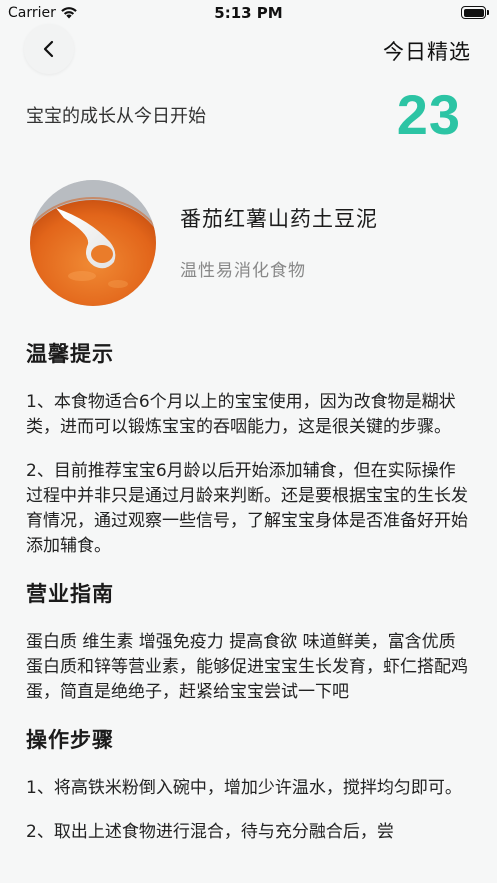 The height and width of the screenshot is (883, 497). I want to click on food-tag: 温性易消化食物, so click(243, 271).